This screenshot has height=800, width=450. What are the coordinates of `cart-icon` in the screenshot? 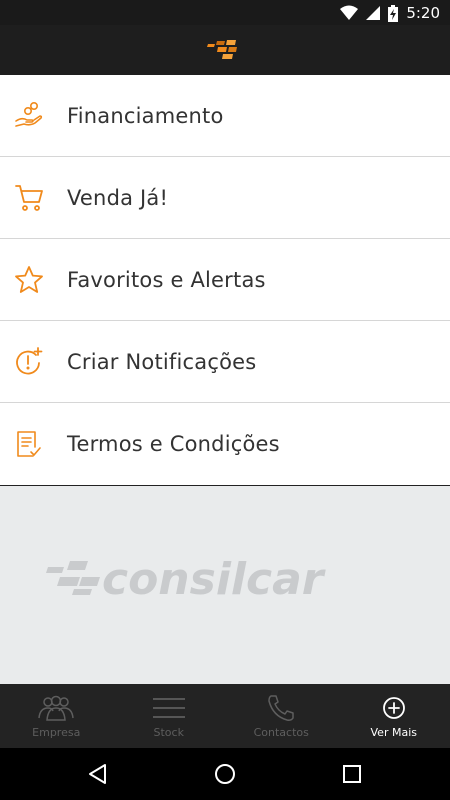 It's located at (29, 198).